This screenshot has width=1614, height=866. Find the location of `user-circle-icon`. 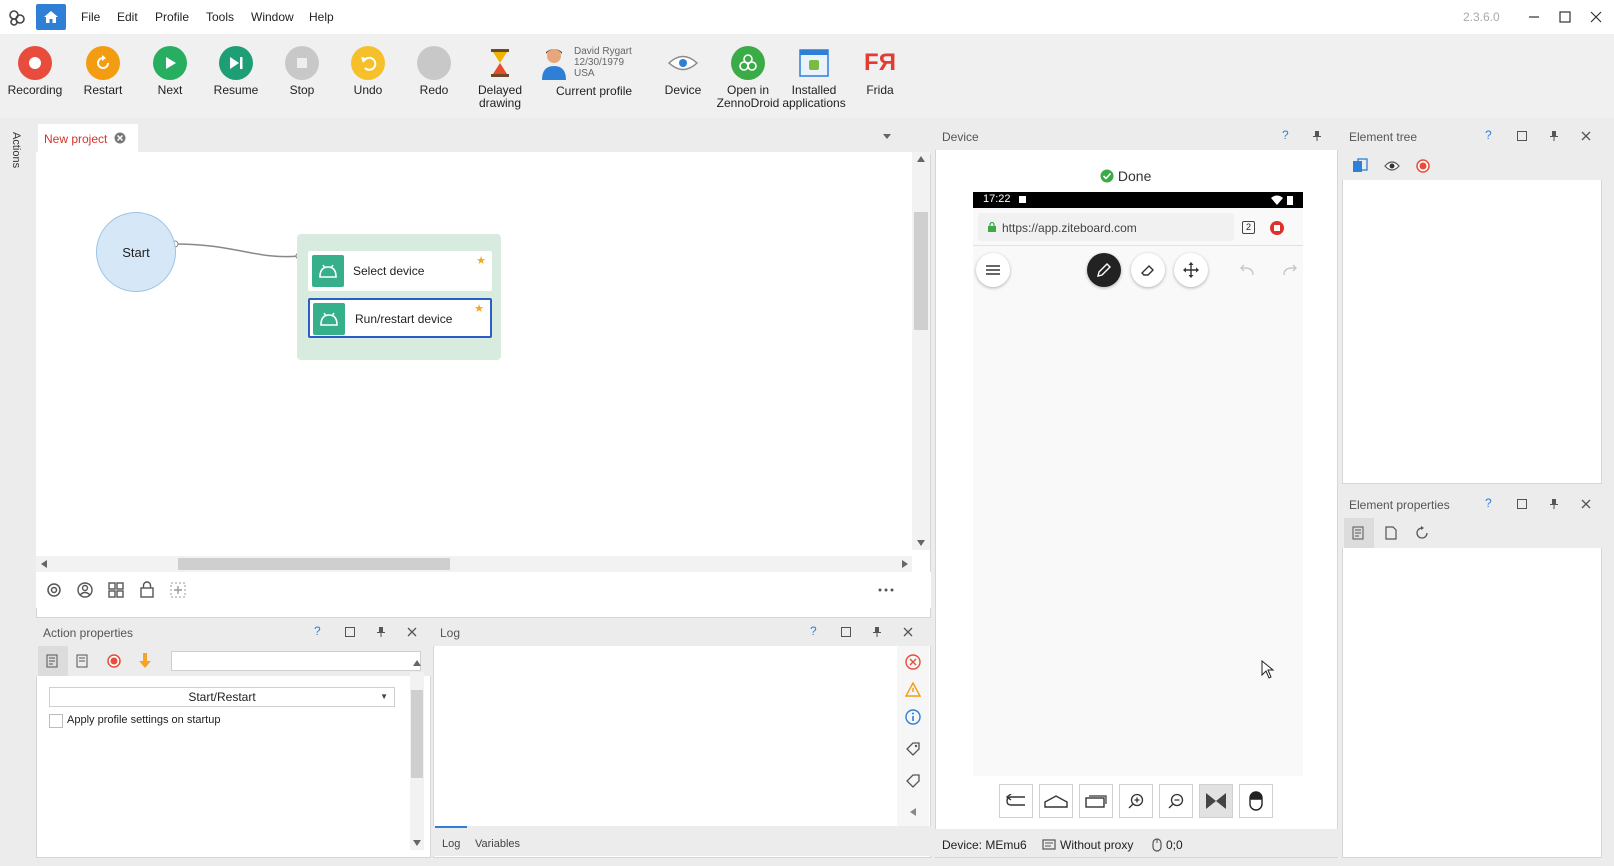

user-circle-icon is located at coordinates (85, 590).